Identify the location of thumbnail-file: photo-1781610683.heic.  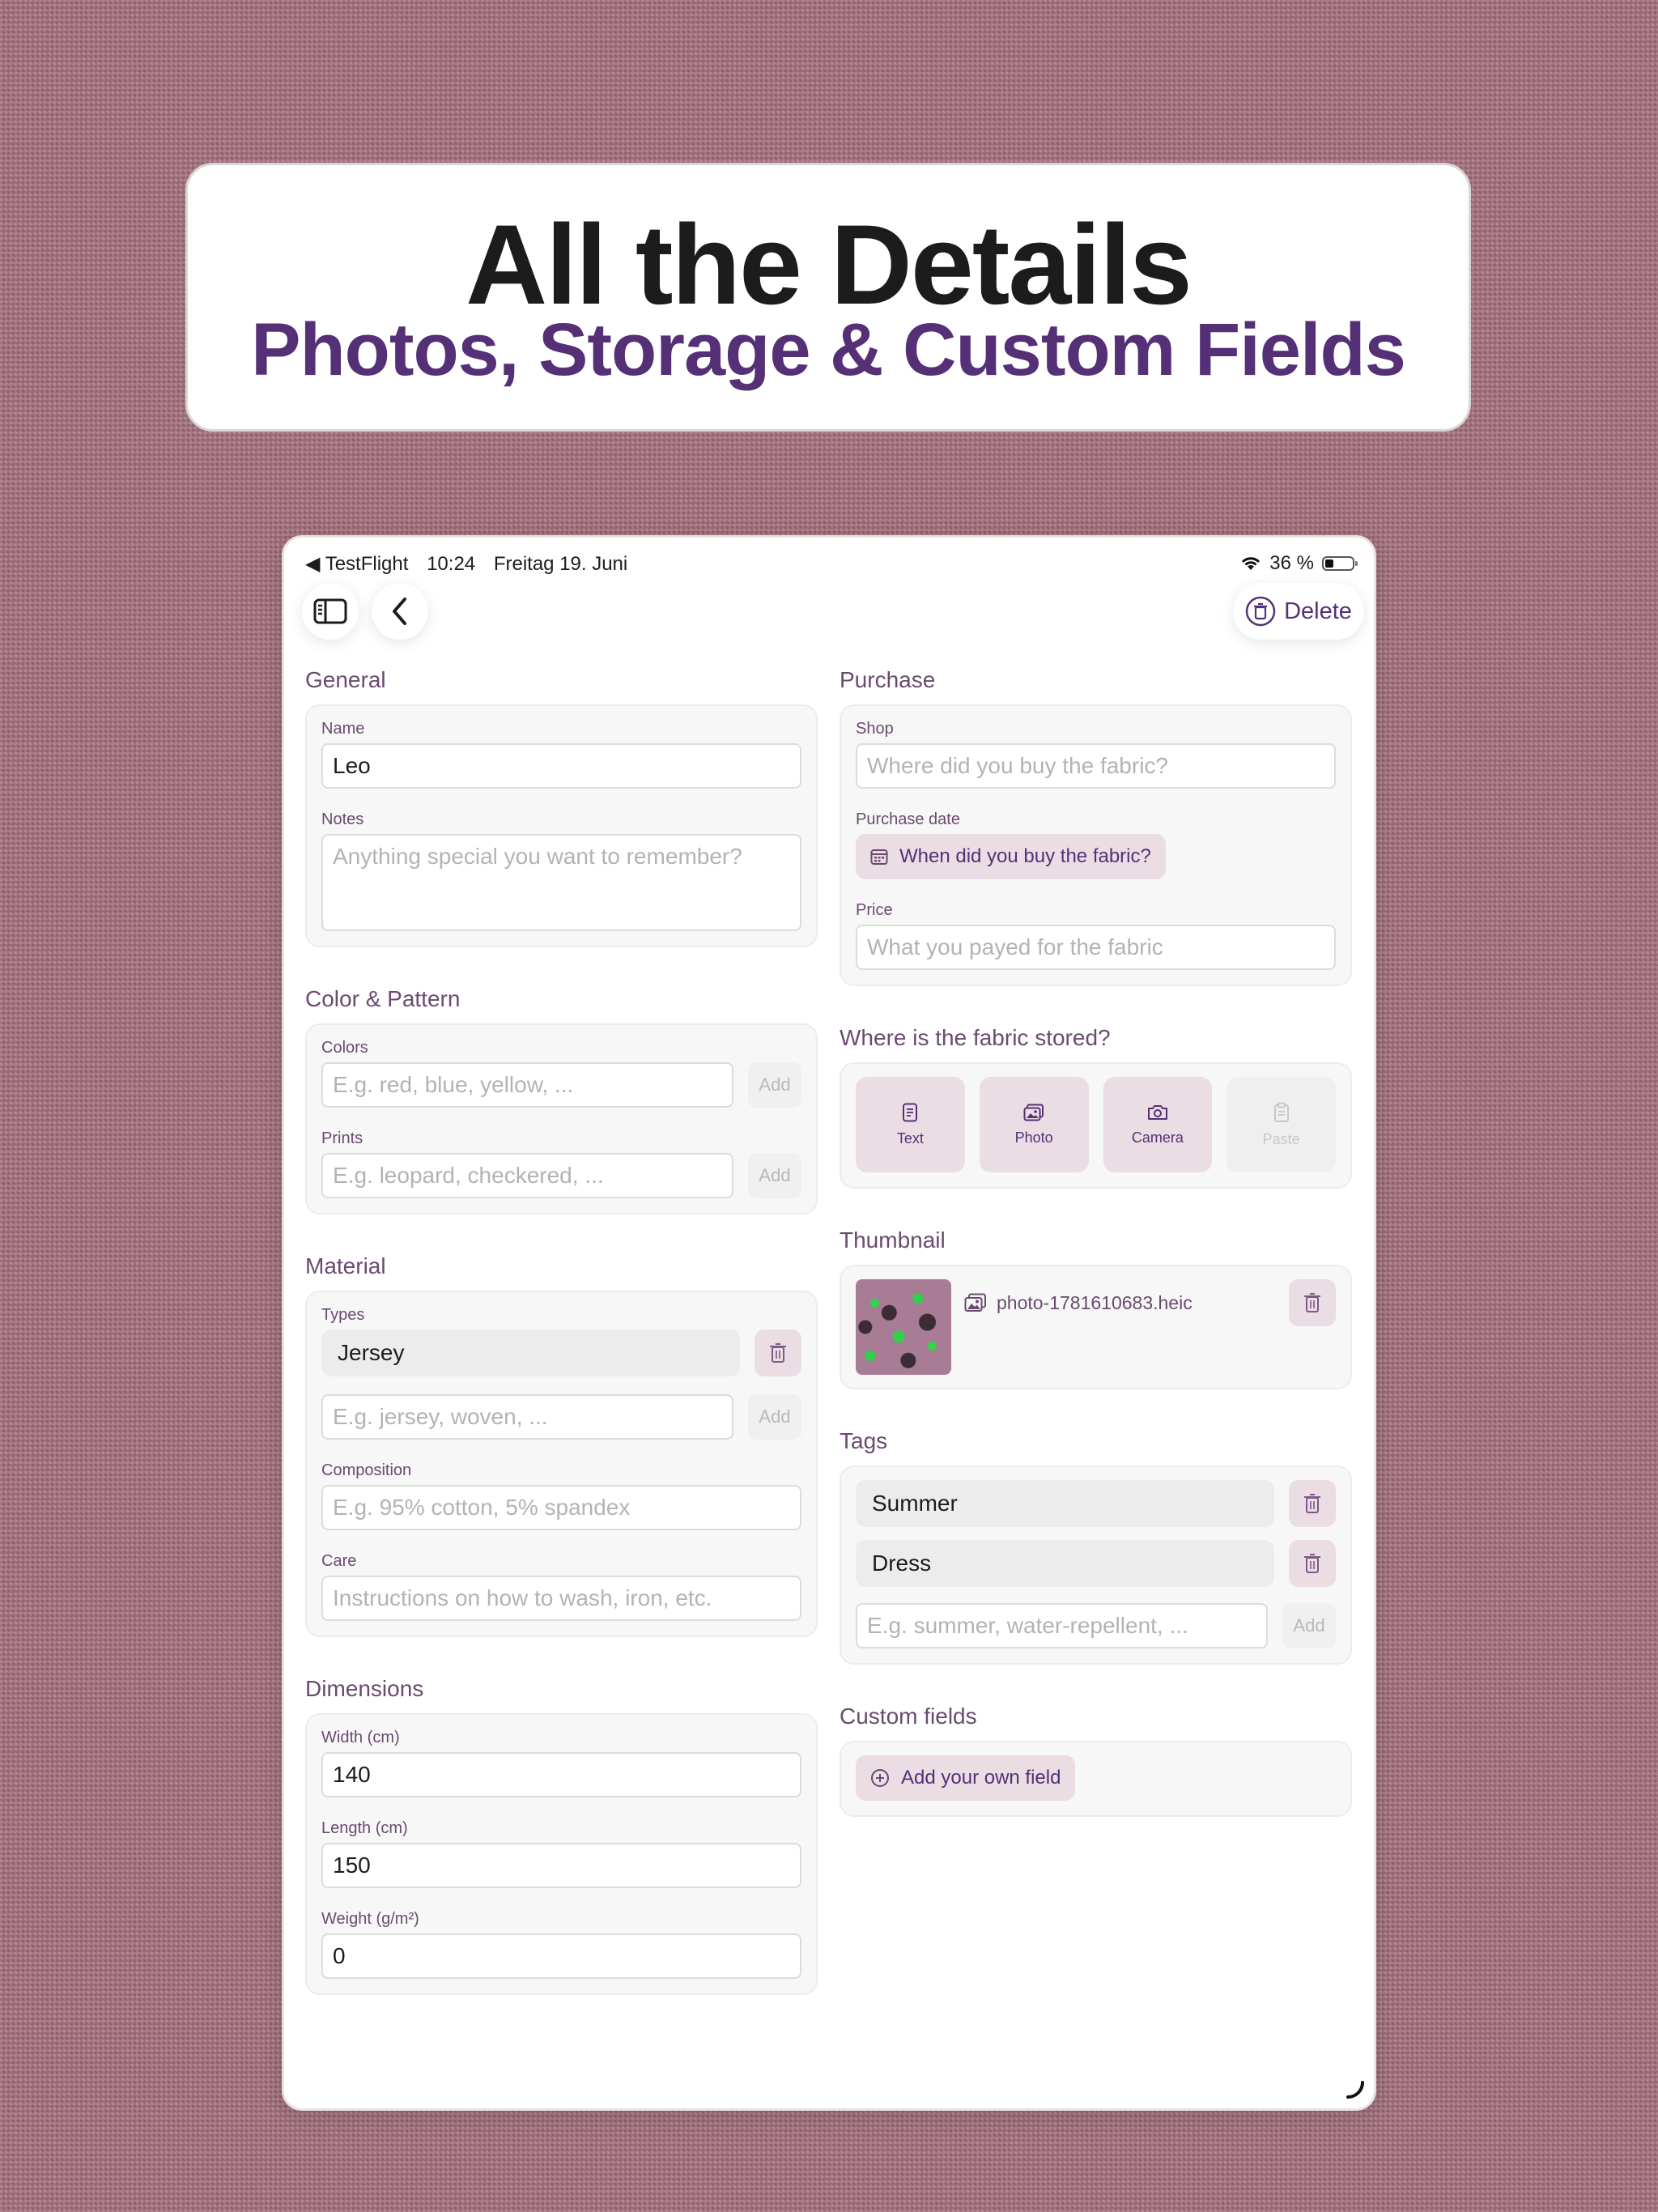
(1120, 1303).